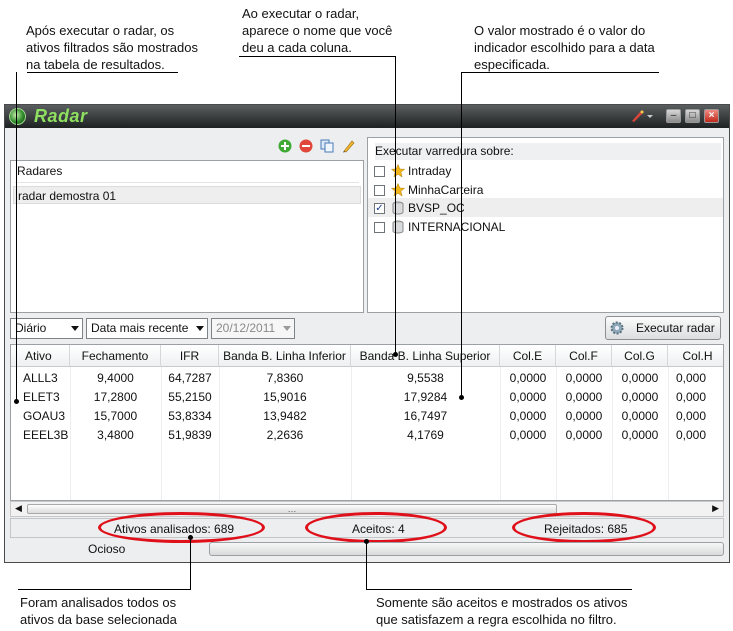 This screenshot has width=733, height=631. I want to click on remove-radar-icon, so click(306, 146).